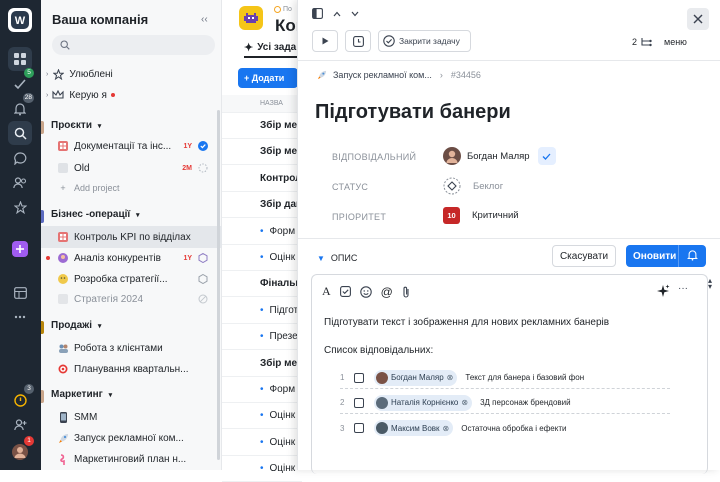 This screenshot has height=482, width=720. I want to click on update-button: Оновити, so click(666, 256).